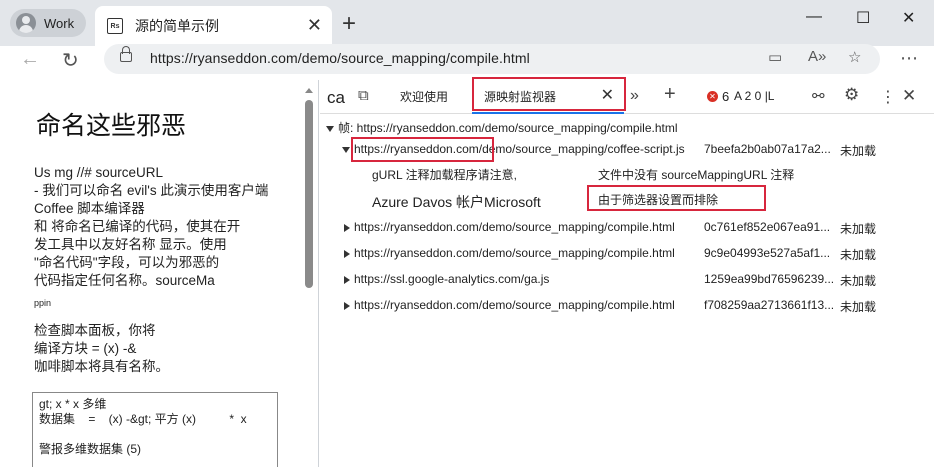 Image resolution: width=934 pixels, height=467 pixels. I want to click on profile-label: Work, so click(59, 23).